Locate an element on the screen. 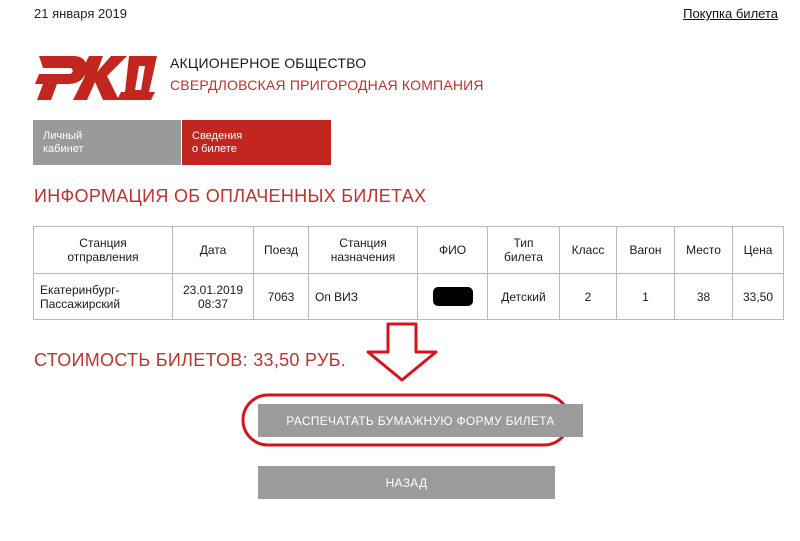  down-arrow-icon is located at coordinates (402, 352).